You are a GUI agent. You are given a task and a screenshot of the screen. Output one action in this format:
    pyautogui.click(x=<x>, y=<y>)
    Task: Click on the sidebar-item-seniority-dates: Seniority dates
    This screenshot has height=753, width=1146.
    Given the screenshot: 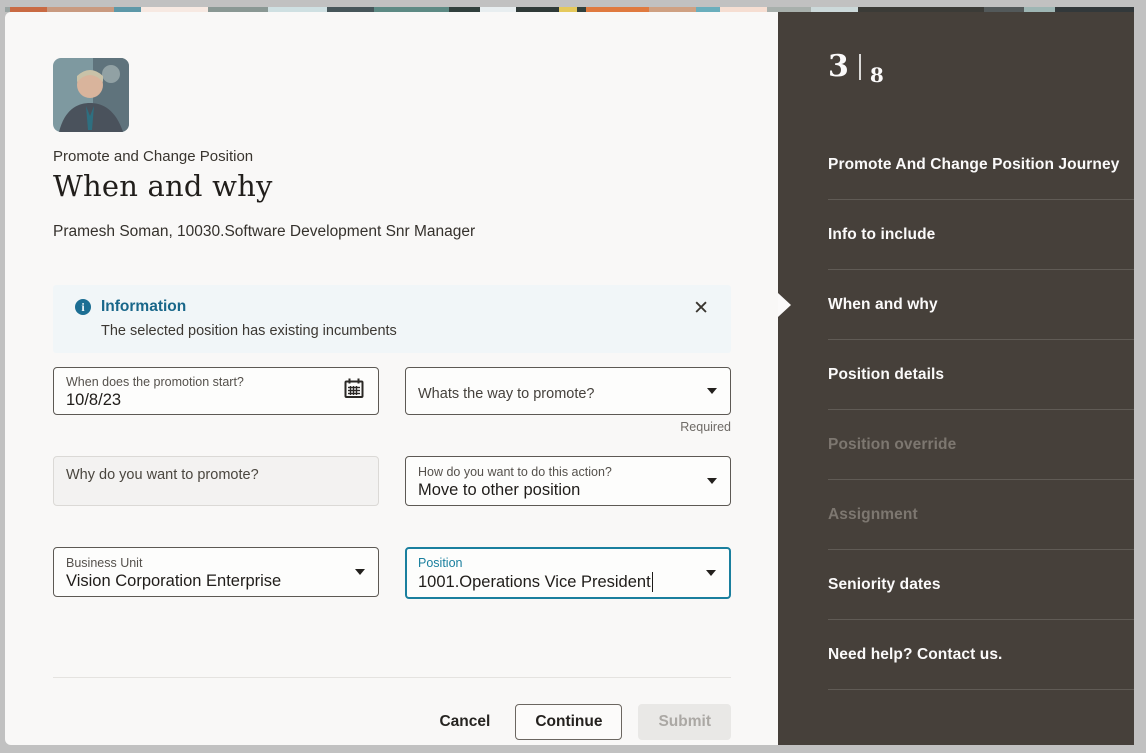 What is the action you would take?
    pyautogui.click(x=981, y=585)
    